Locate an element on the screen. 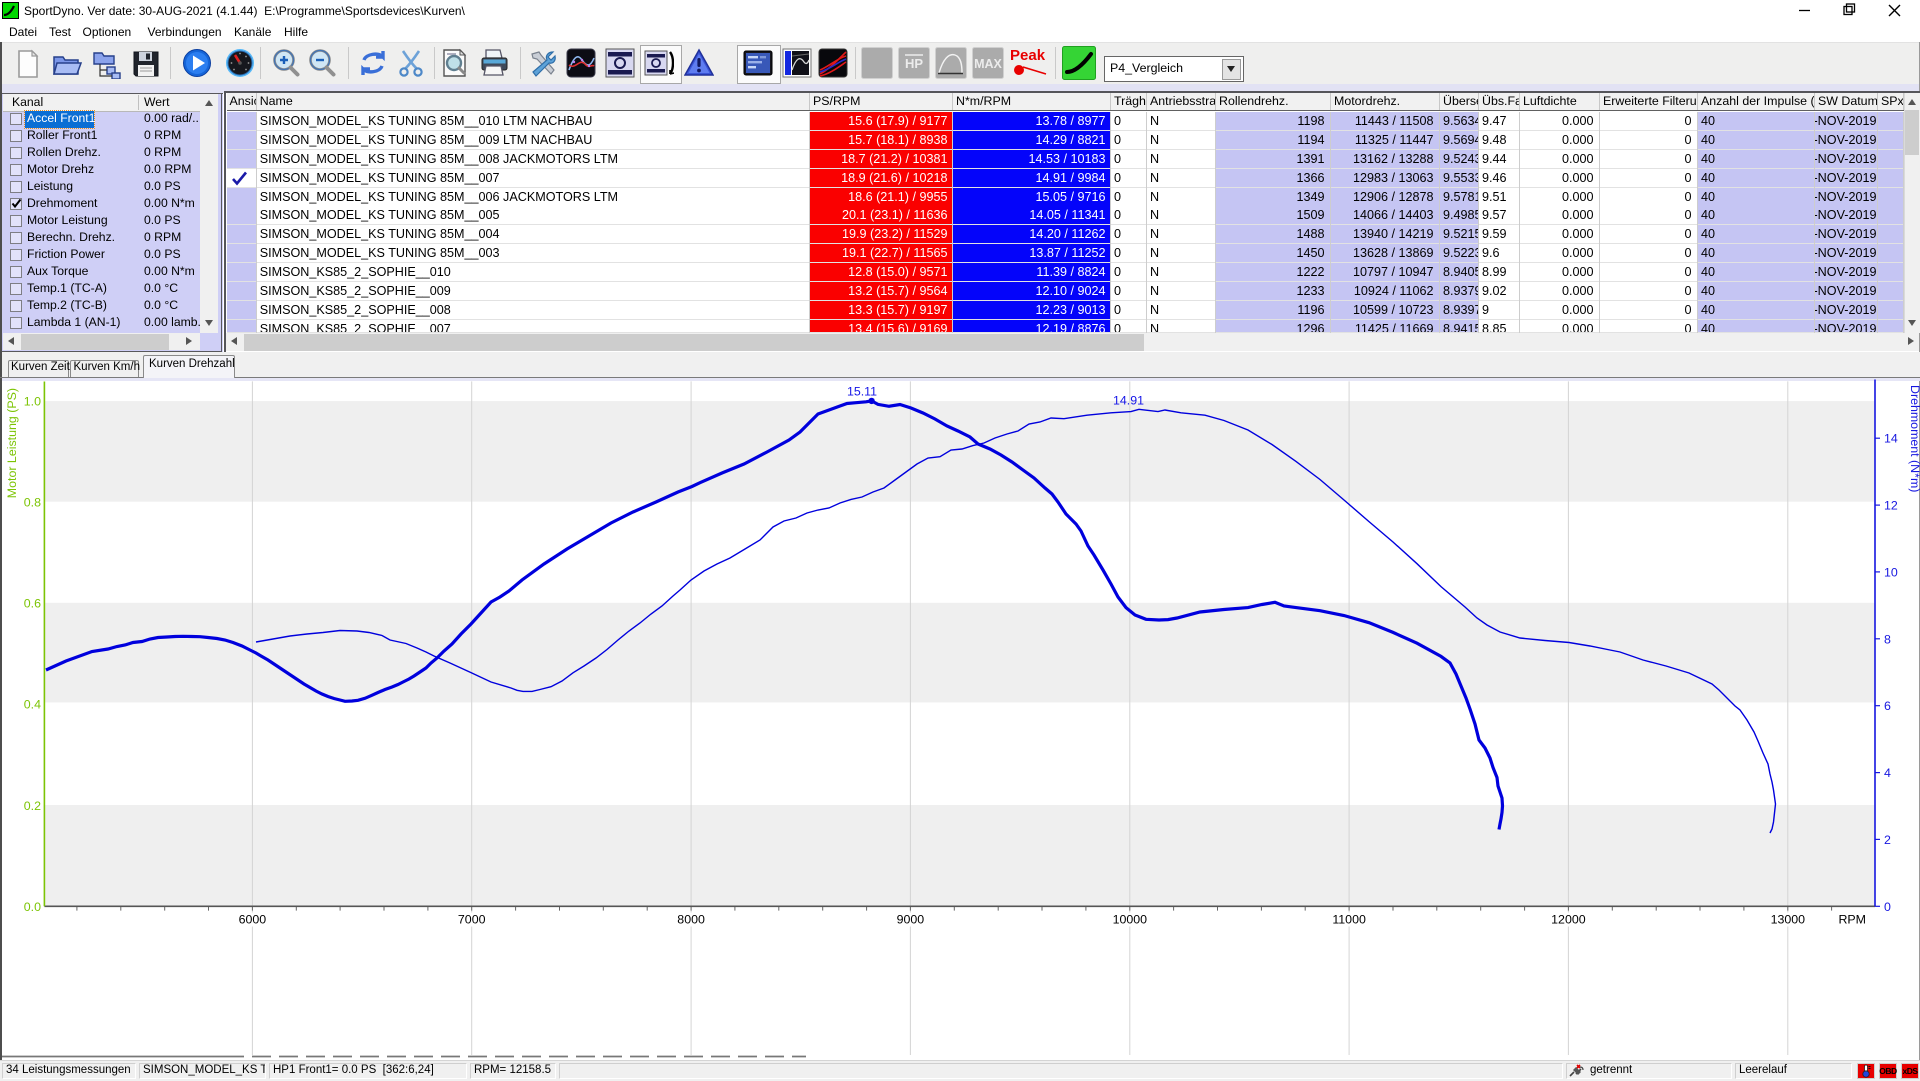 The image size is (1920, 1081). svg-text: Drehmoment (N*m) is located at coordinates (1914, 438).